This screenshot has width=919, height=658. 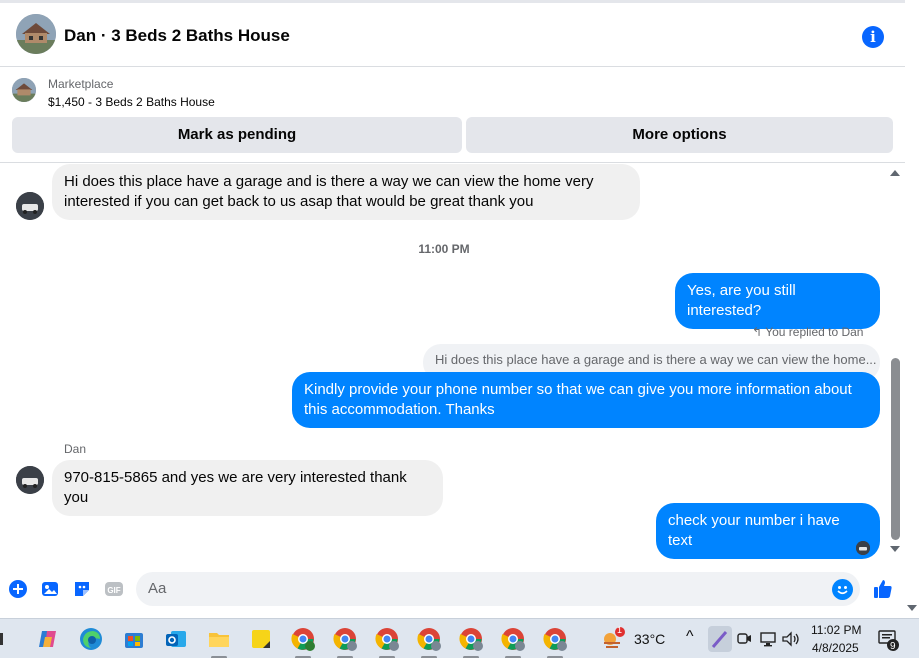 What do you see at coordinates (157, 588) in the screenshot?
I see `message-input-placeholder: Aa` at bounding box center [157, 588].